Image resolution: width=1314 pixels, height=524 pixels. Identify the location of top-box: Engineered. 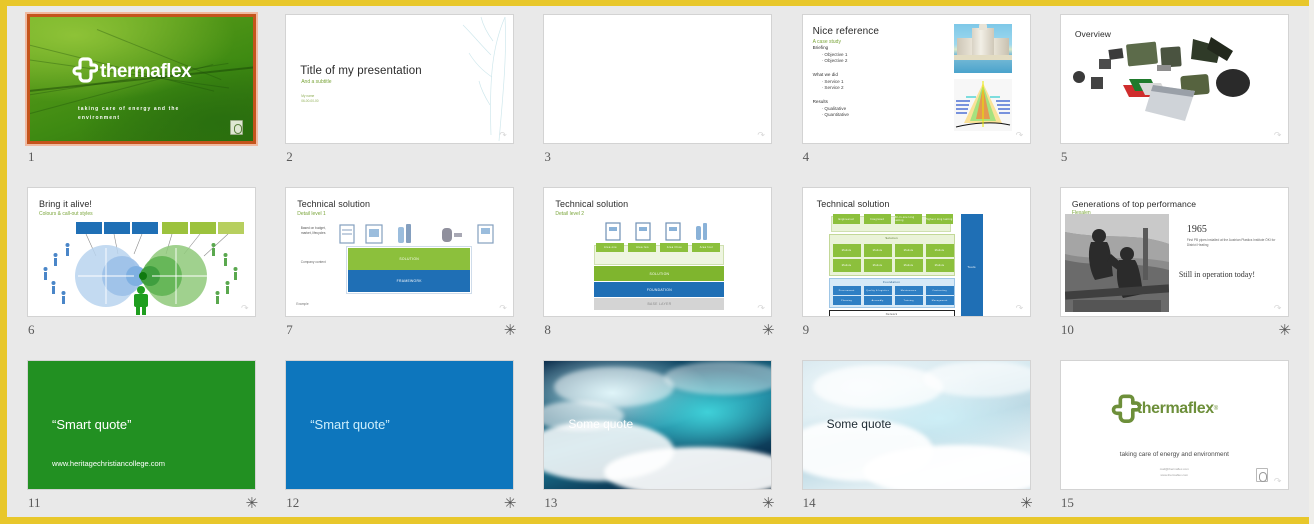
(846, 219).